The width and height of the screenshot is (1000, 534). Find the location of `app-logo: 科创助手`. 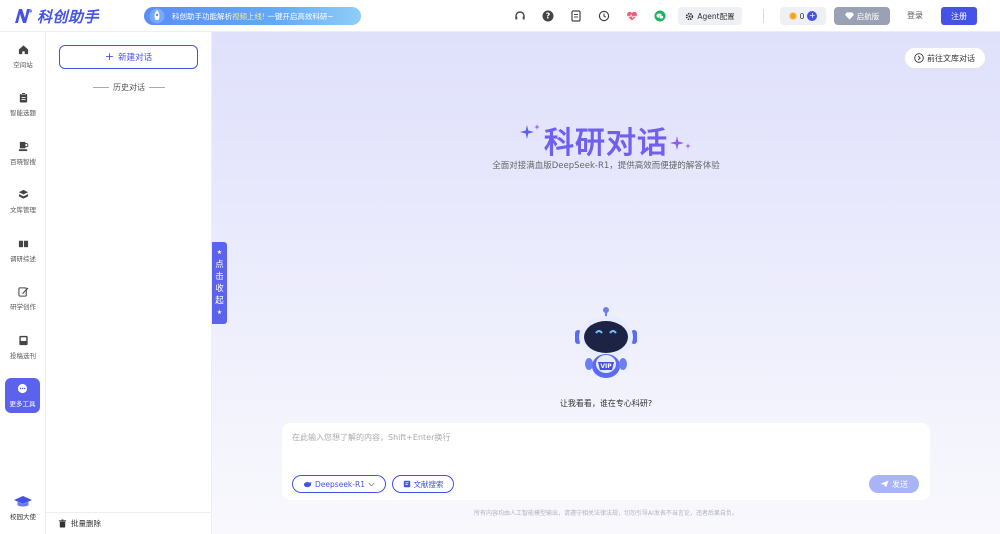

app-logo: 科创助手 is located at coordinates (56, 16).